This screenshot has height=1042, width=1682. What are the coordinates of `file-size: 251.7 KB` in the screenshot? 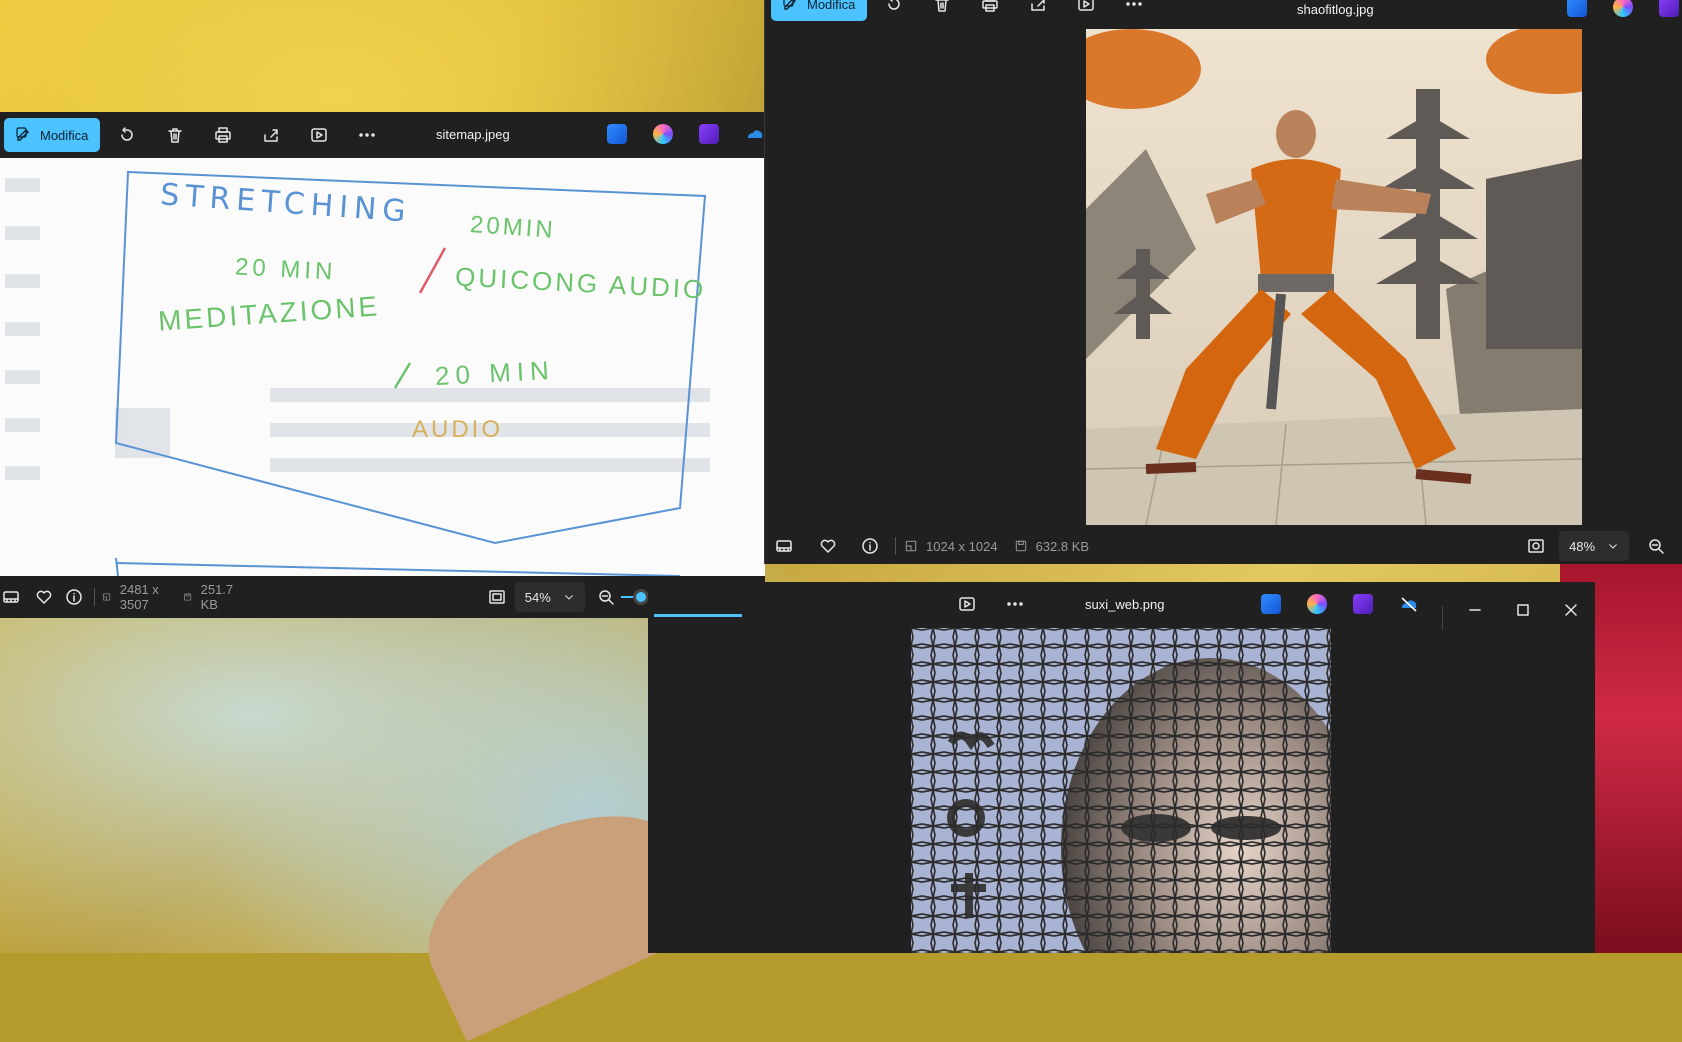 It's located at (217, 597).